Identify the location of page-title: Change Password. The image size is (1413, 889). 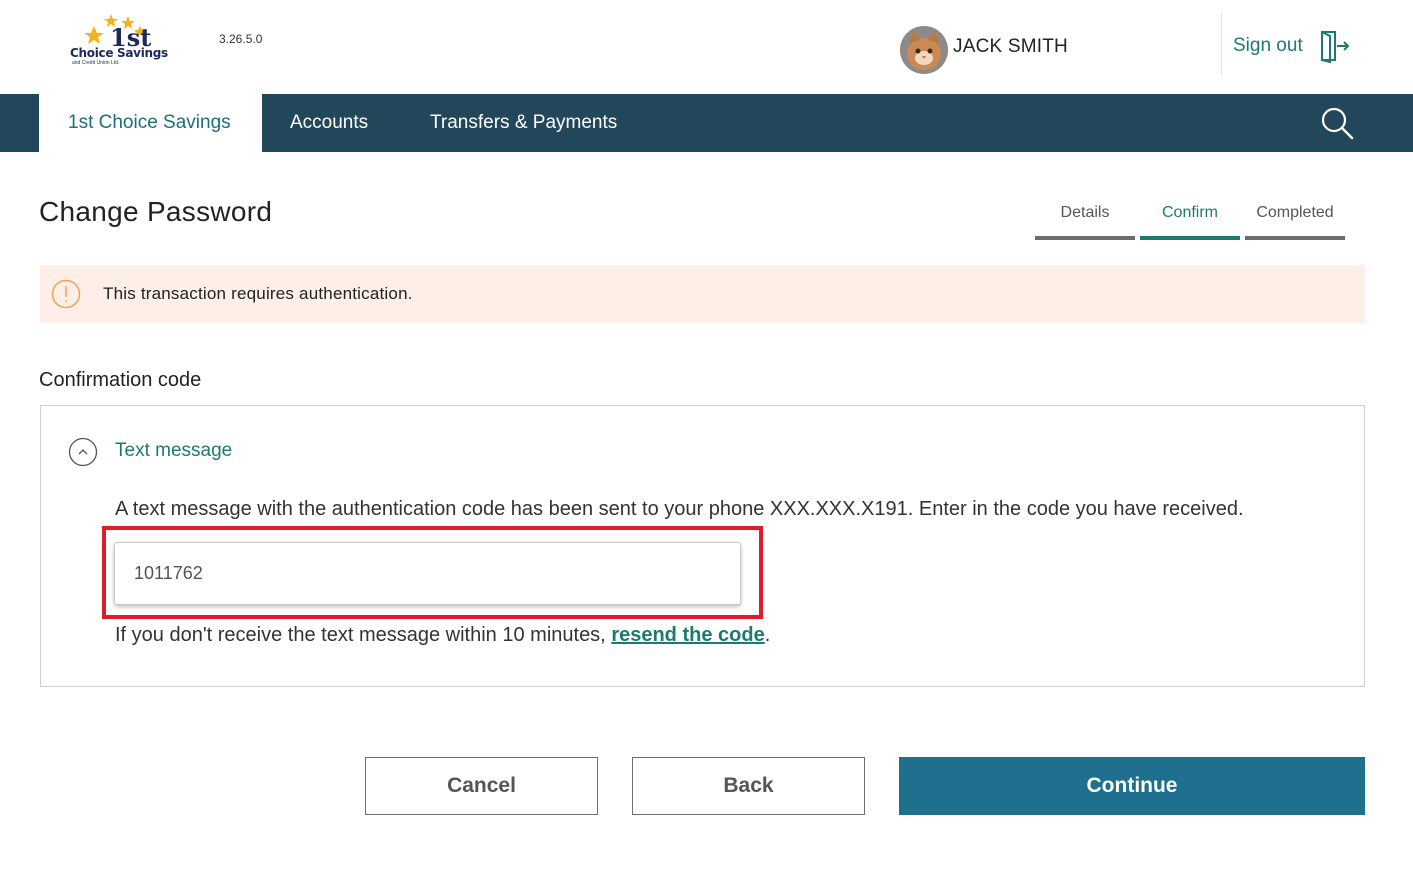
(156, 211).